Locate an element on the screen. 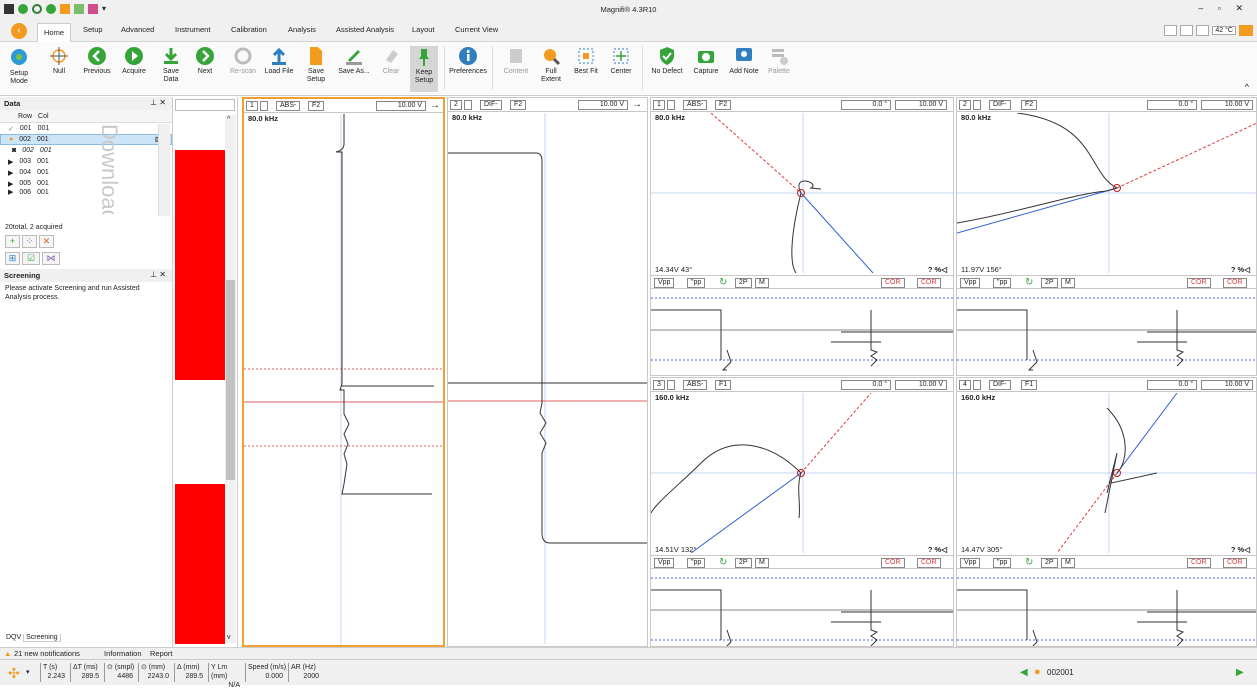  null-button: Null is located at coordinates (59, 61).